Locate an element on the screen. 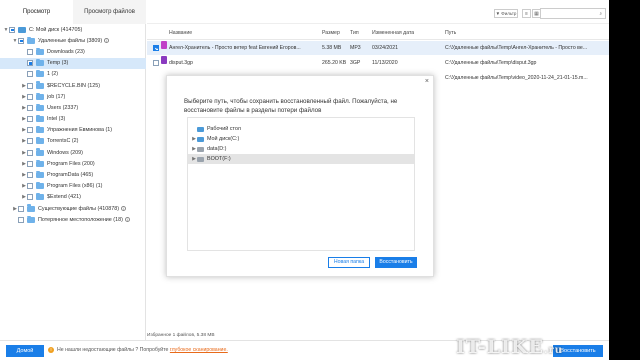 Image resolution: width=640 pixels, height=360 pixels. destination-node: ▶ data(D:) is located at coordinates (301, 149).